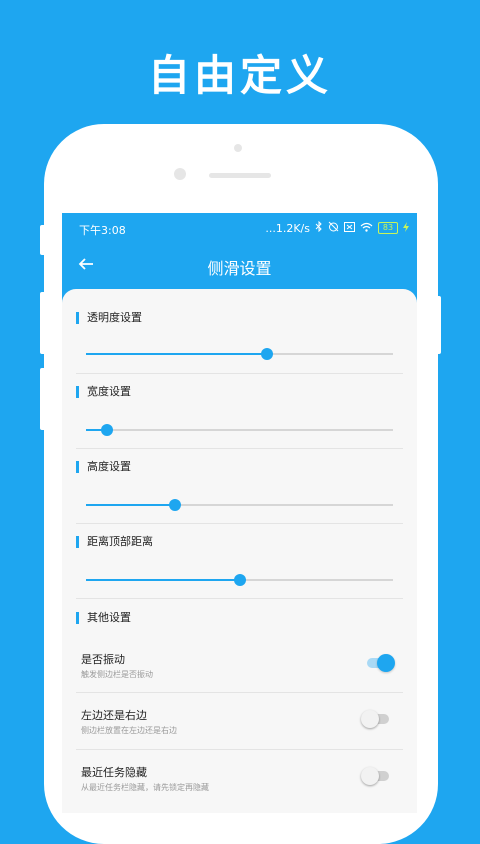 The height and width of the screenshot is (844, 480). I want to click on charging-icon, so click(406, 228).